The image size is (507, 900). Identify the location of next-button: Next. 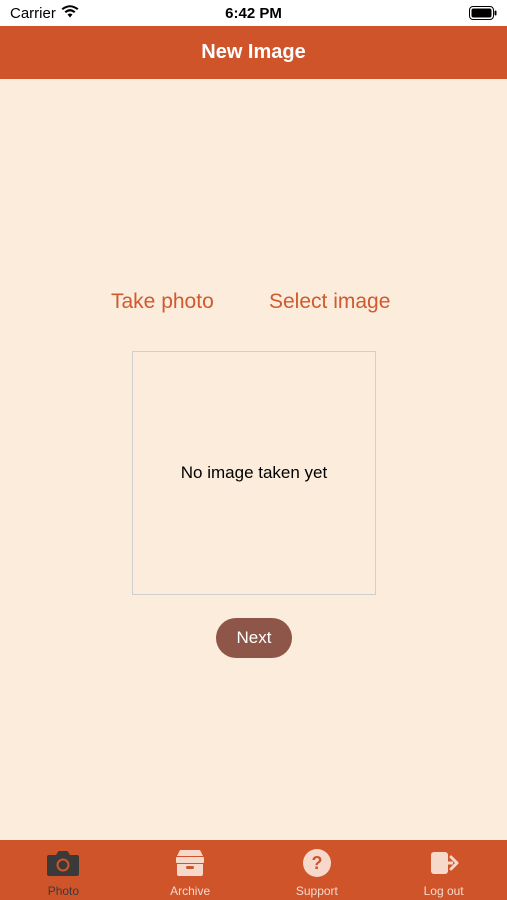
(254, 638).